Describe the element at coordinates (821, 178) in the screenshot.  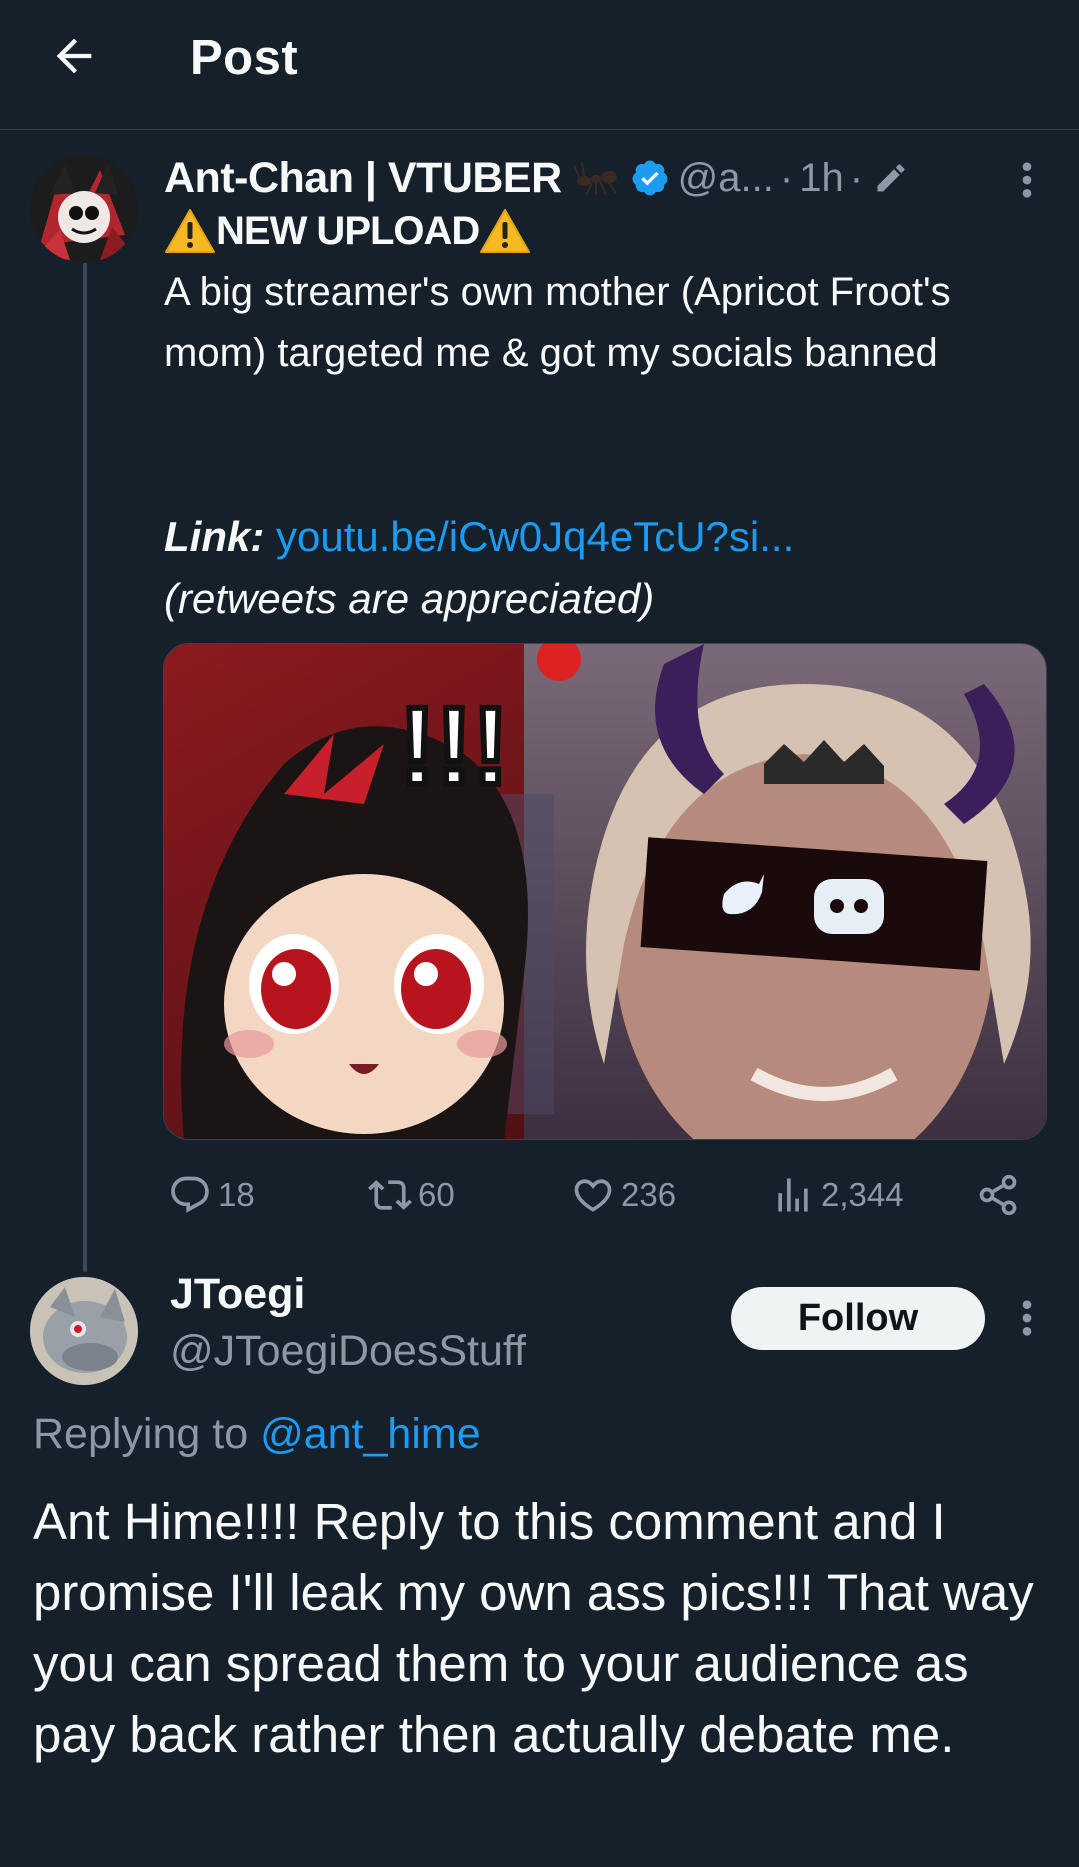
I see `post-time: 1h` at that location.